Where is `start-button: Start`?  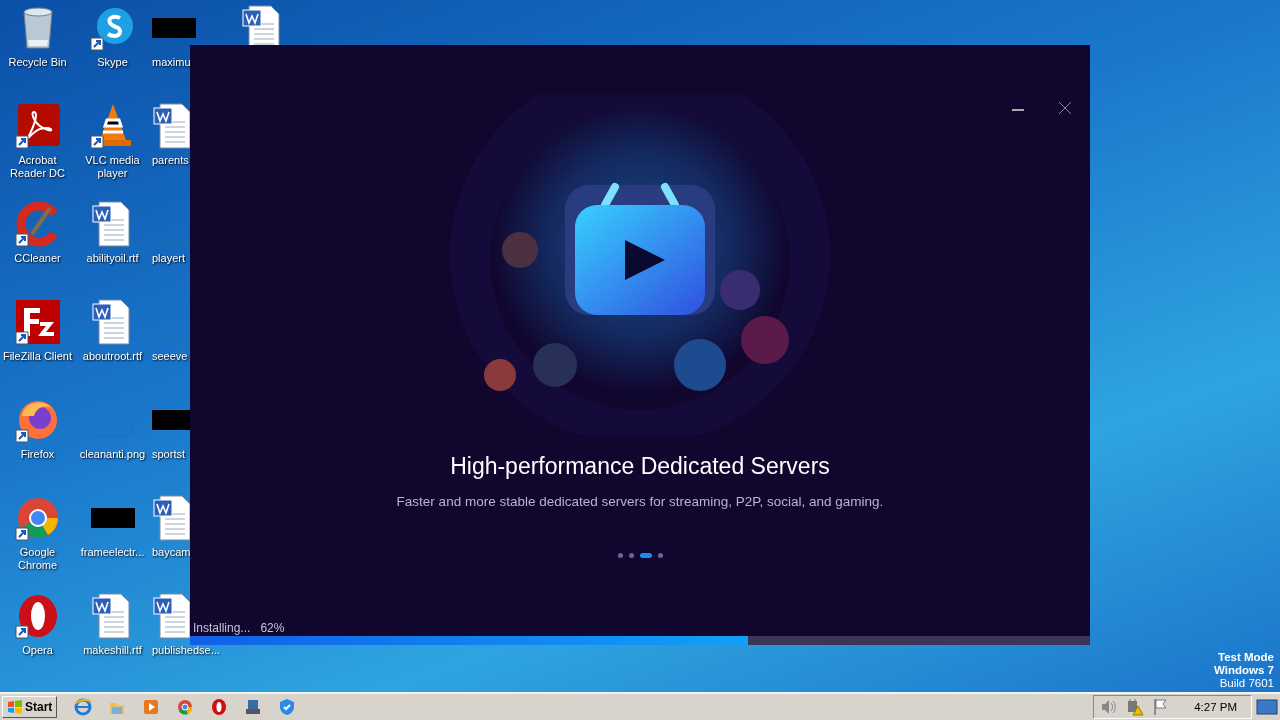
start-button: Start is located at coordinates (30, 707).